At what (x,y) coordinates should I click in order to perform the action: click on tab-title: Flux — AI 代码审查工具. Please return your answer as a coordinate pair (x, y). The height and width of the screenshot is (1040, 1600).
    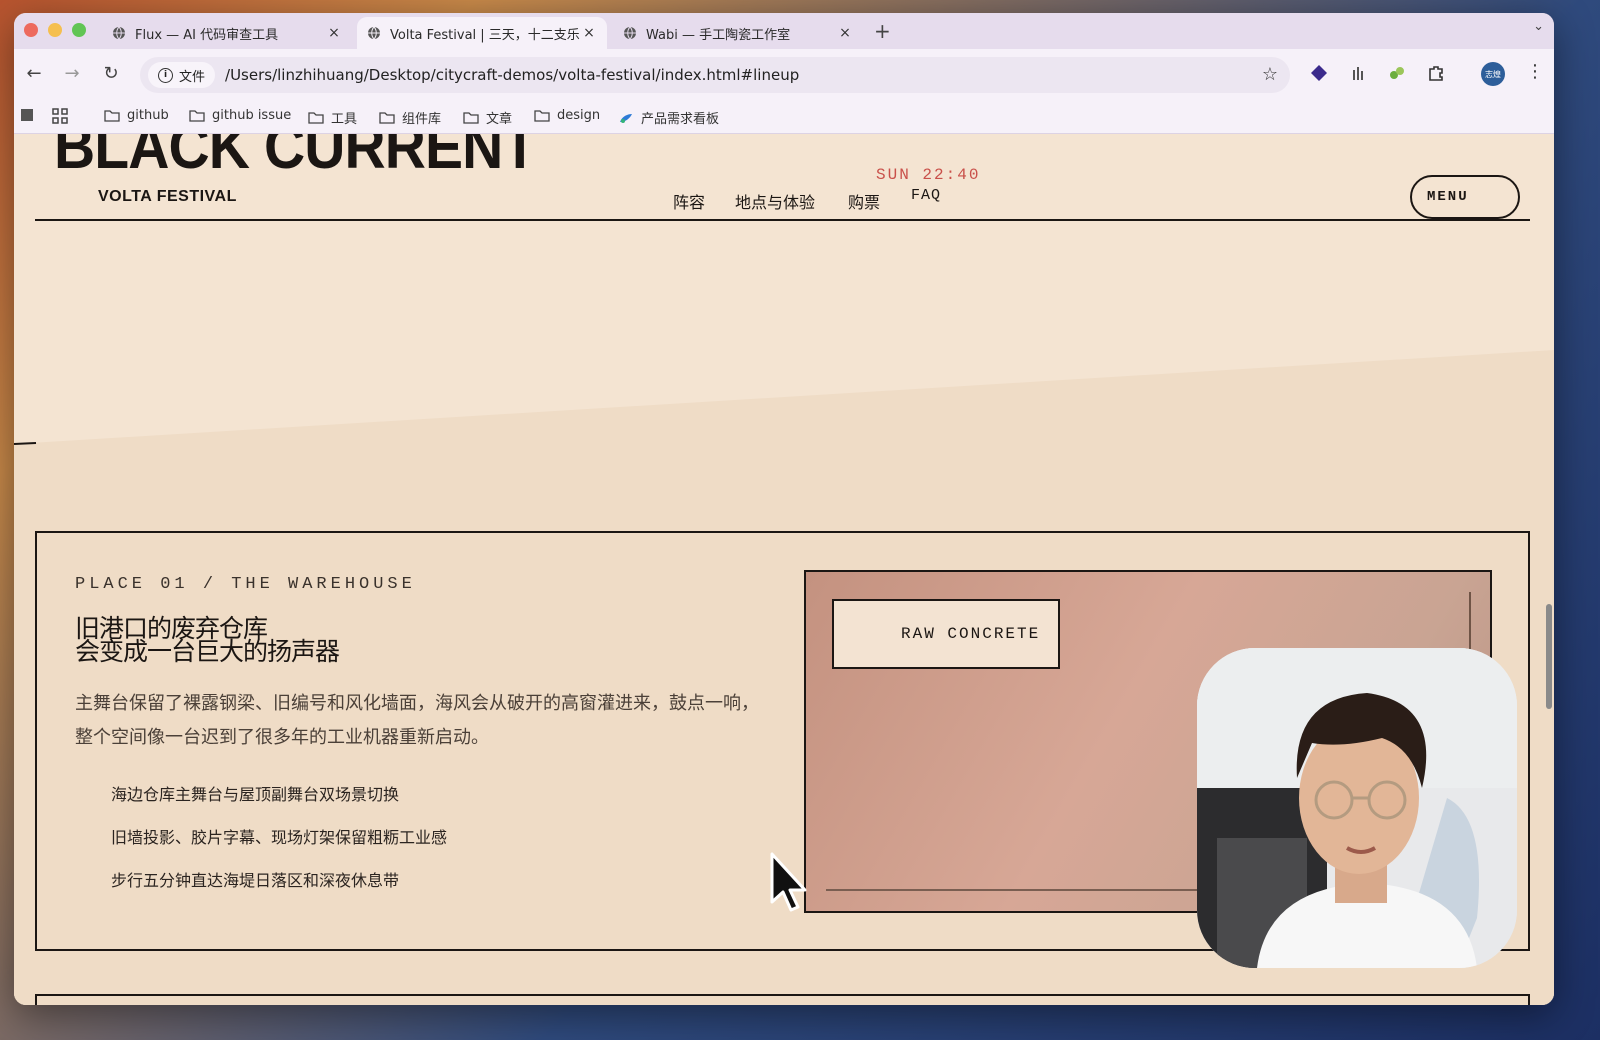
    Looking at the image, I should click on (207, 35).